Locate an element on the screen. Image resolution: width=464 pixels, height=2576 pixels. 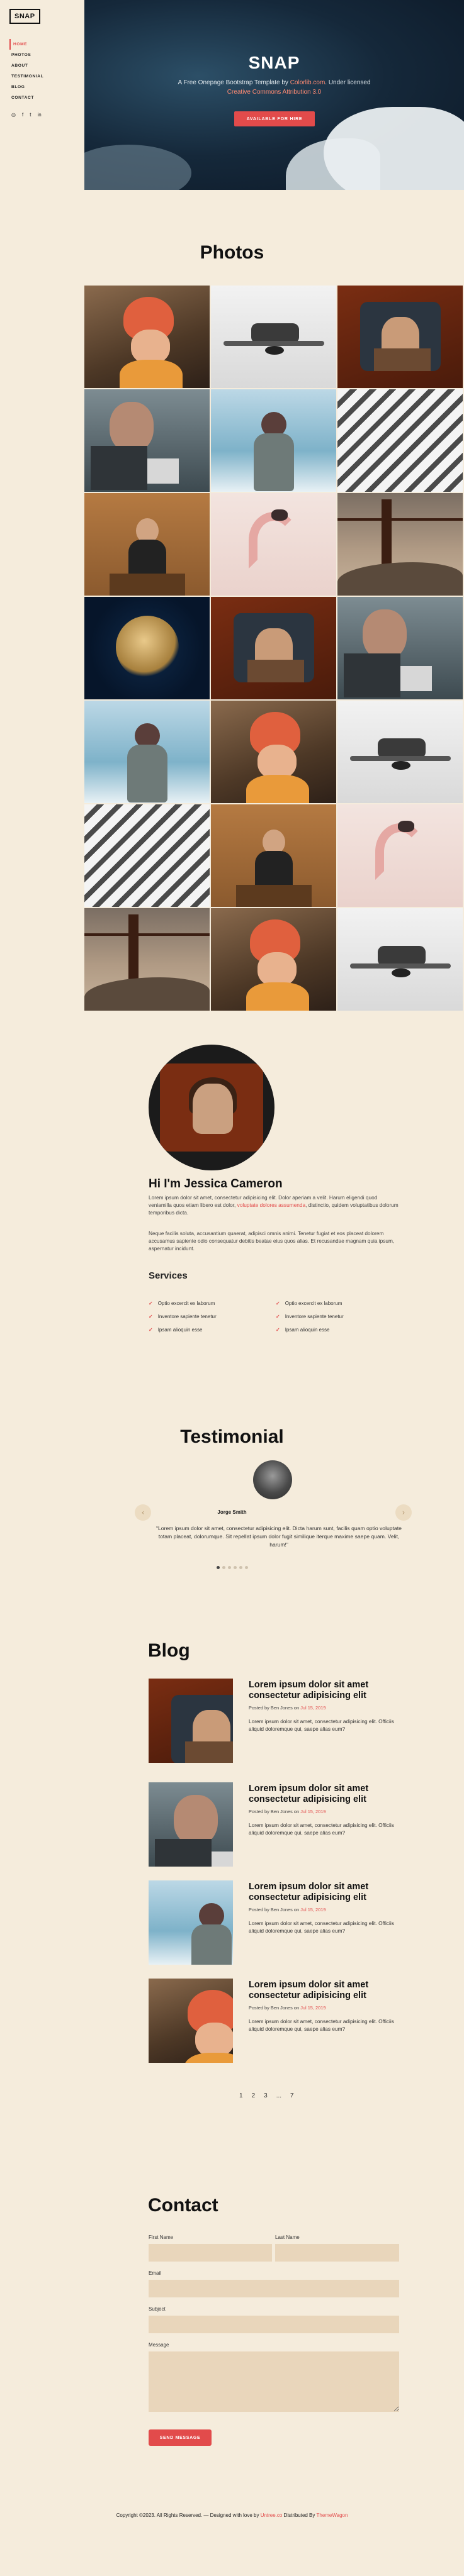
nav-item-home: HOME is located at coordinates (42, 44).